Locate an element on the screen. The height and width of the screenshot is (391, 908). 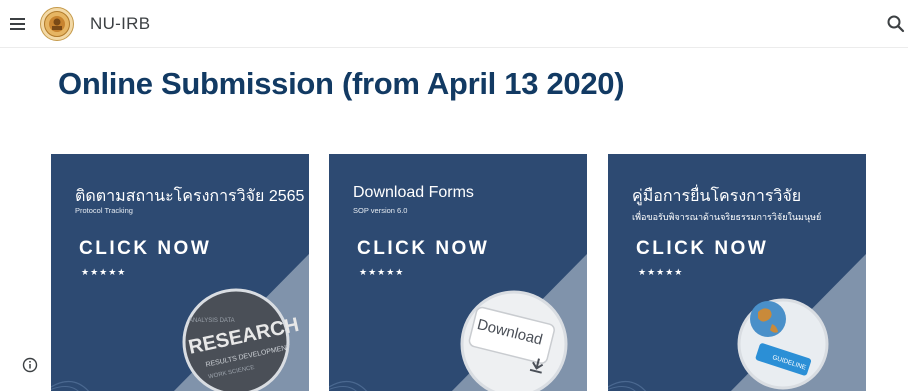
card-title: คู่มือการยื่นโครงการวิจัย is located at coordinates (717, 196).